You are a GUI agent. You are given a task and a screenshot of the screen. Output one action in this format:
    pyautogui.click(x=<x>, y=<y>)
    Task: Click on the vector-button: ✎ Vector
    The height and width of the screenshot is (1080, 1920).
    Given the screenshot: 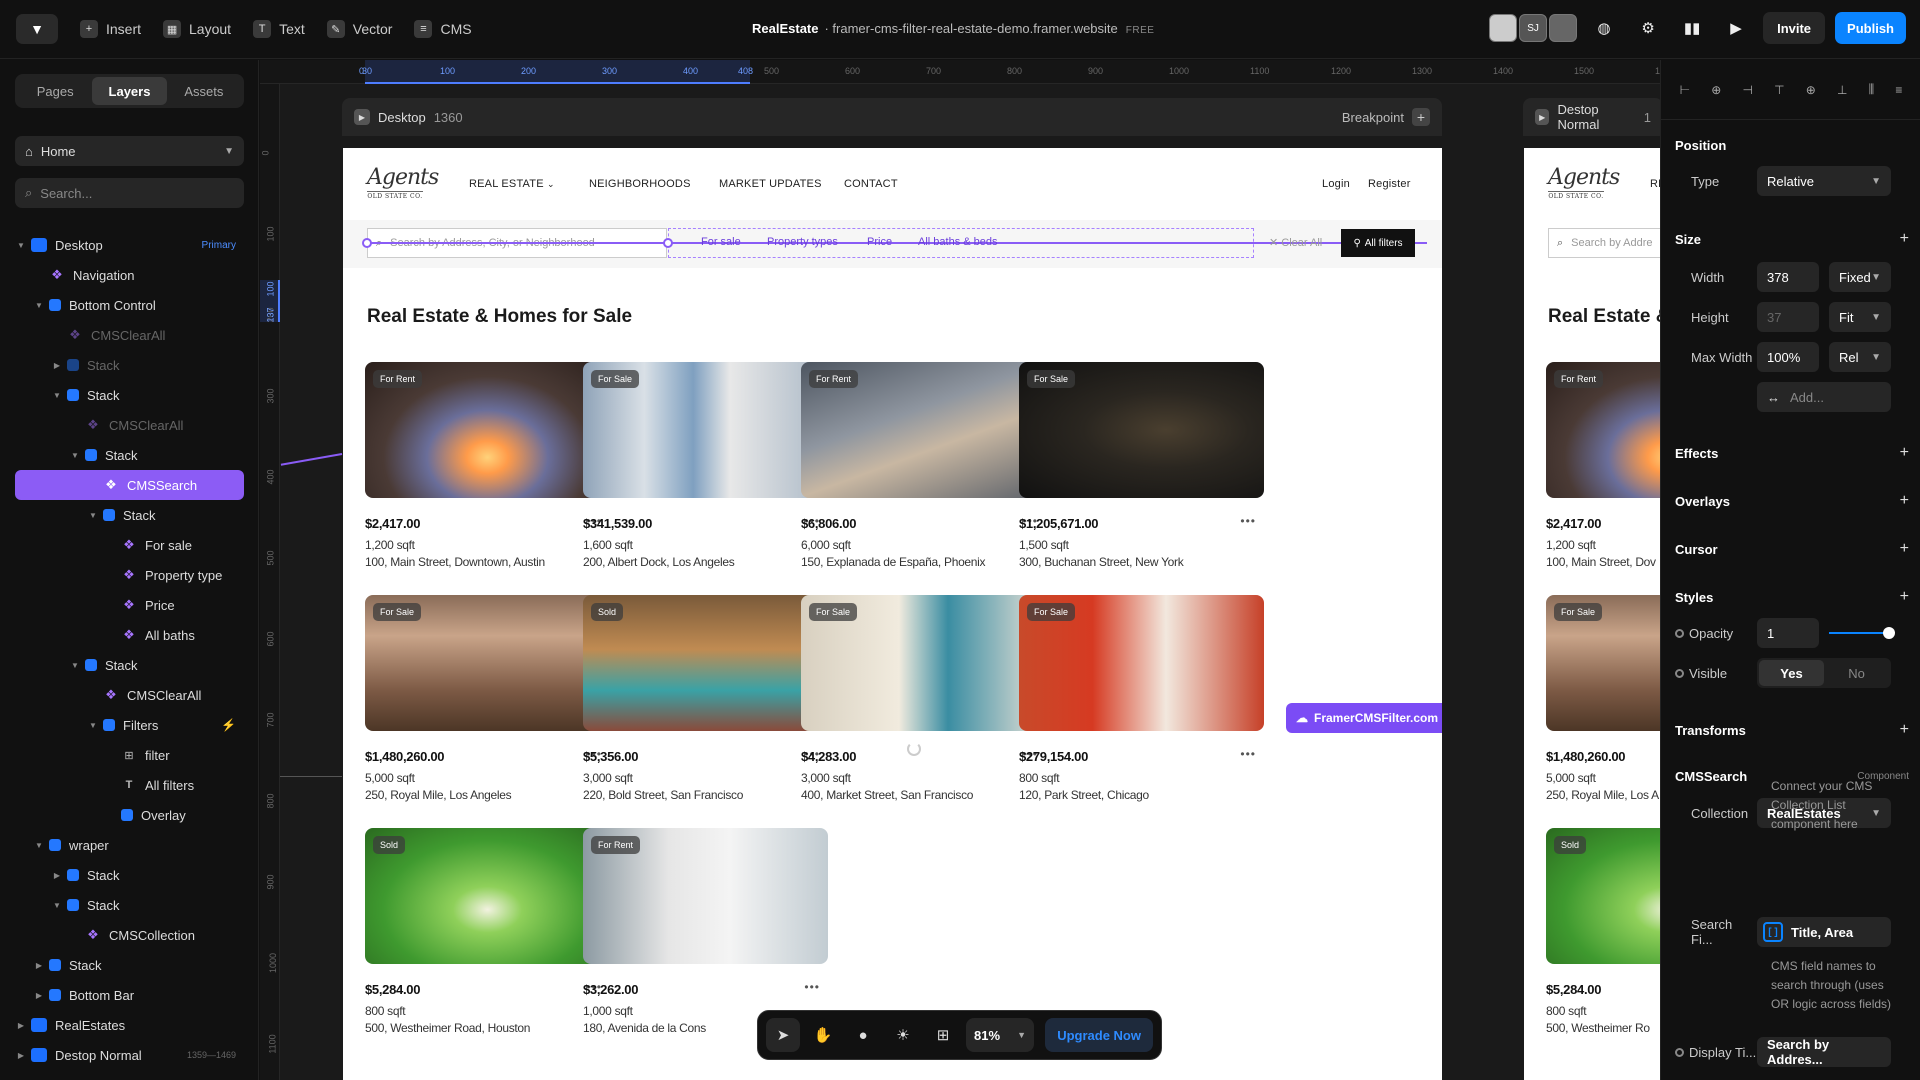 What is the action you would take?
    pyautogui.click(x=359, y=29)
    